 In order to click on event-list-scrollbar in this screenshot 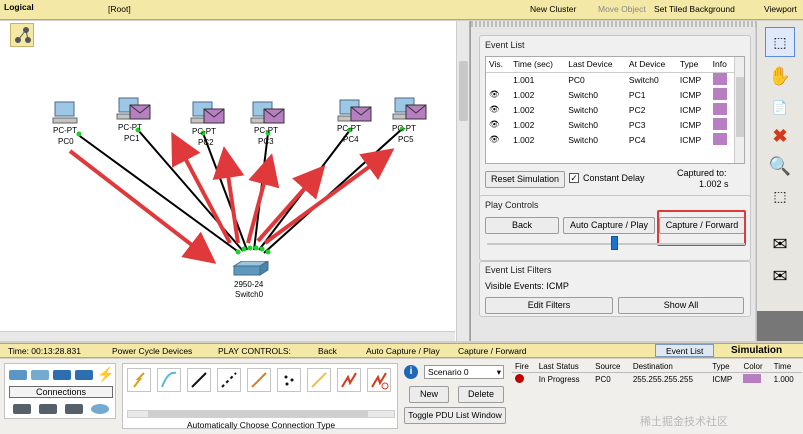, I will do `click(739, 110)`.